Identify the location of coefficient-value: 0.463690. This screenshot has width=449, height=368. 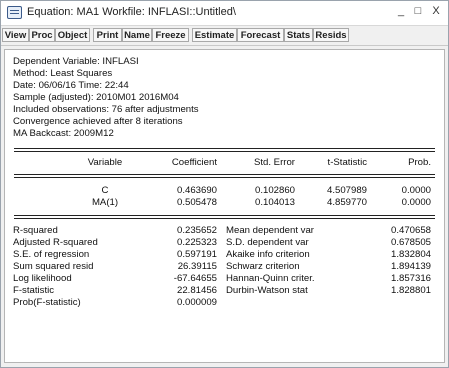
(196, 190).